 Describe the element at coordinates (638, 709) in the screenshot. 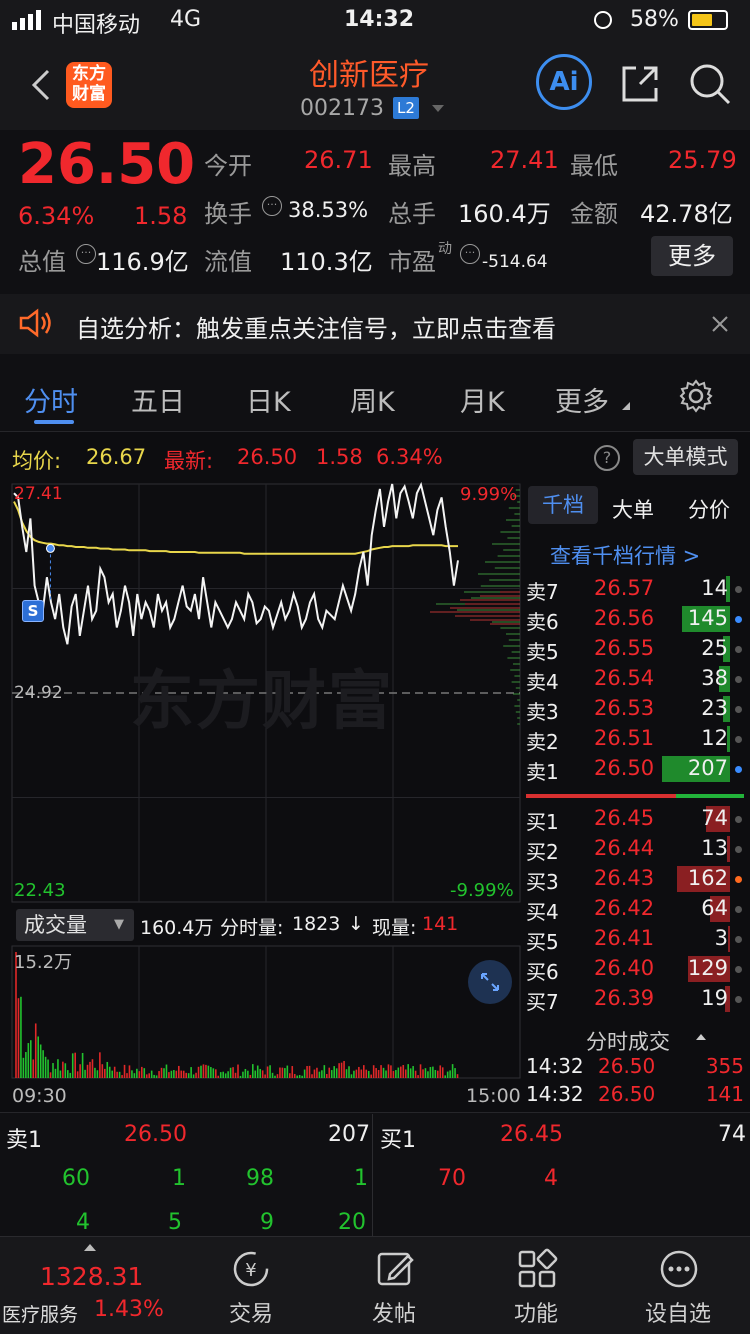

I see `ask-level-row: 卖3 26.53 23` at that location.